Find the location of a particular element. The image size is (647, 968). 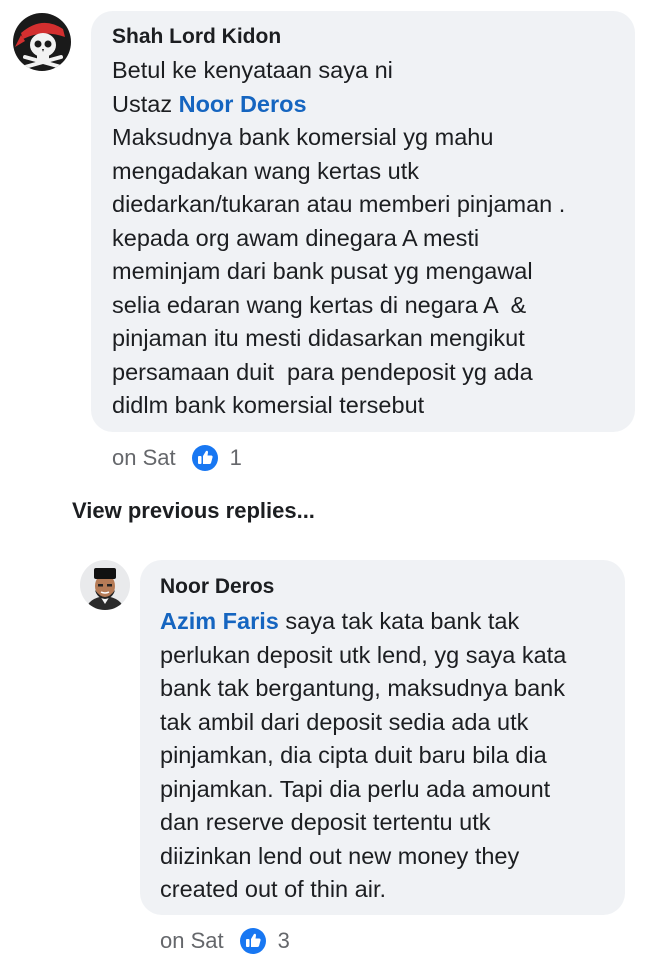

mention-link: Noor Deros is located at coordinates (243, 104).